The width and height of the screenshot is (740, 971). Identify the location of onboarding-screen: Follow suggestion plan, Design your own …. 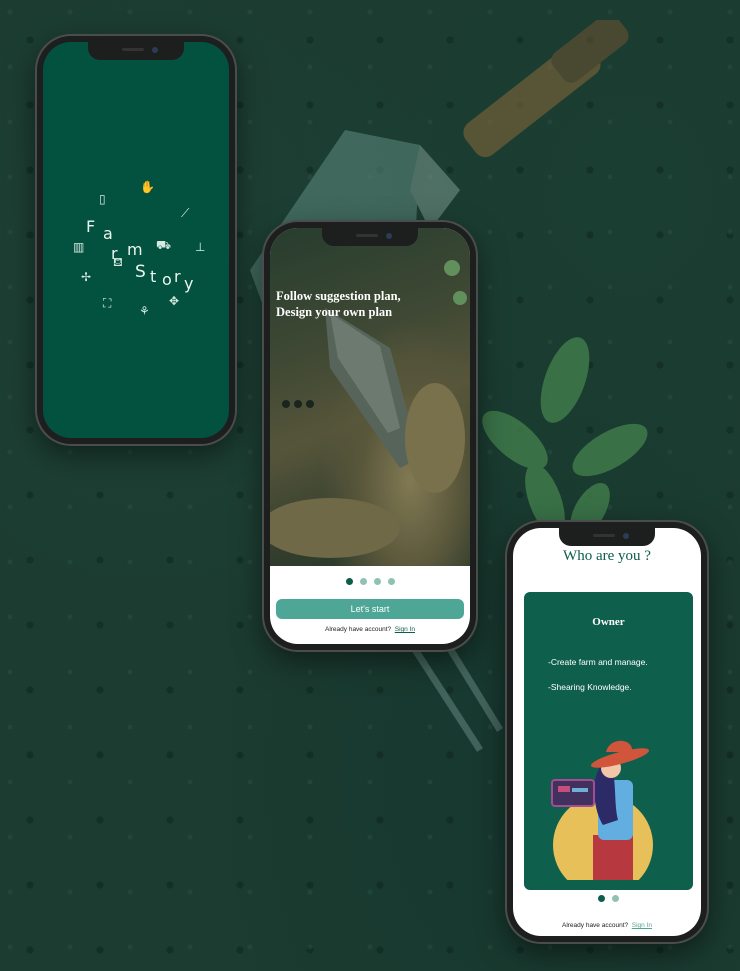
(370, 436).